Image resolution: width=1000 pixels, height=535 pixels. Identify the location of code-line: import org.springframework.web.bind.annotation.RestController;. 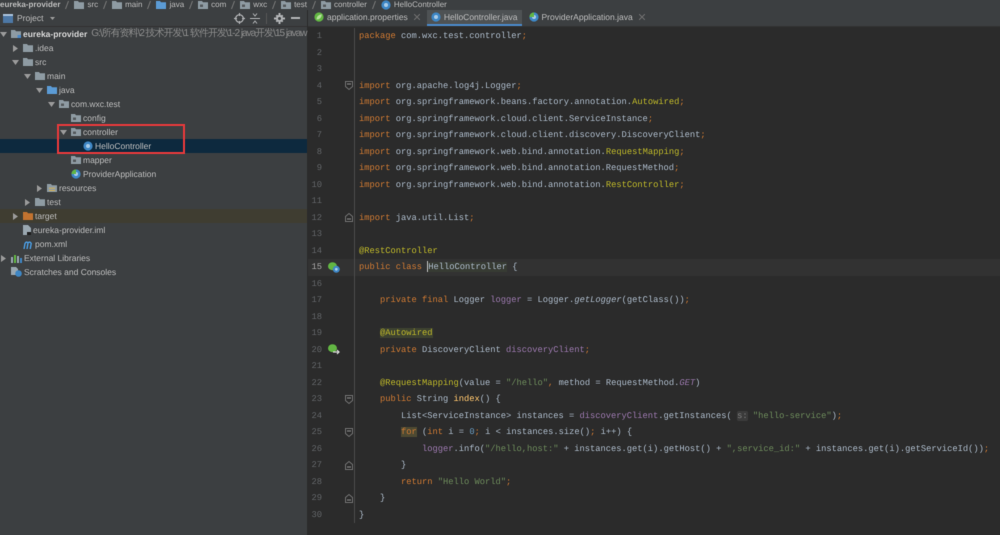
(522, 185).